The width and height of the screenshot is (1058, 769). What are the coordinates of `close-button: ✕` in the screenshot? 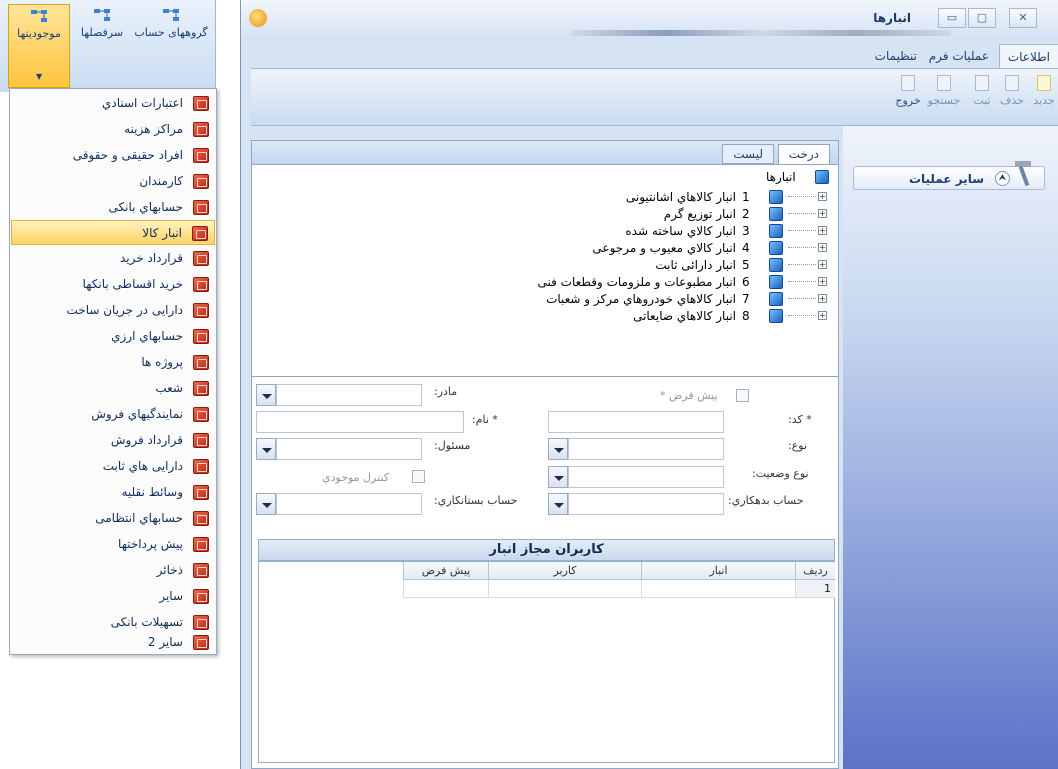 It's located at (1023, 18).